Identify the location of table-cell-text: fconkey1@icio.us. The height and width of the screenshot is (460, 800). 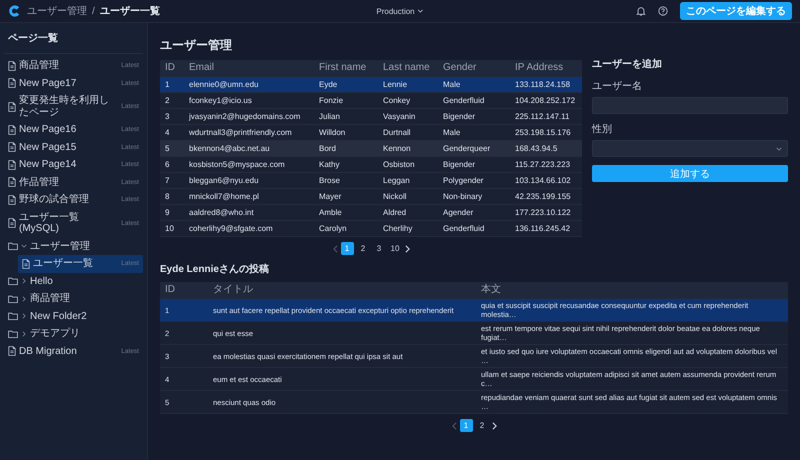
(220, 100).